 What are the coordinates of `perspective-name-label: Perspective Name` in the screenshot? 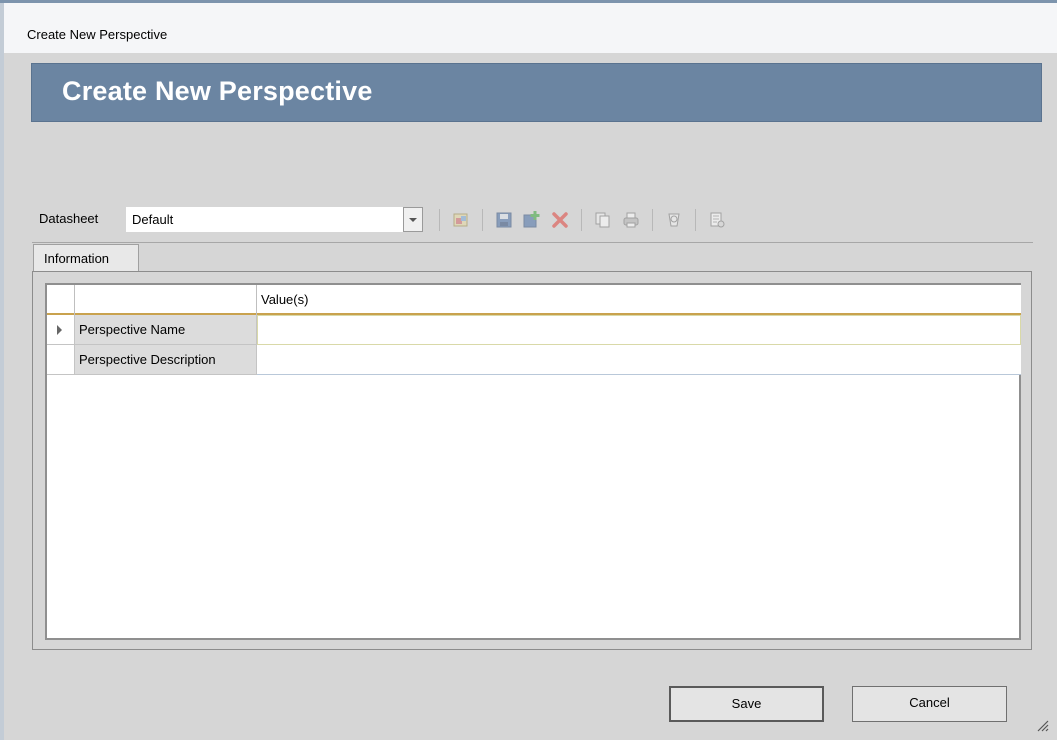 It's located at (132, 329).